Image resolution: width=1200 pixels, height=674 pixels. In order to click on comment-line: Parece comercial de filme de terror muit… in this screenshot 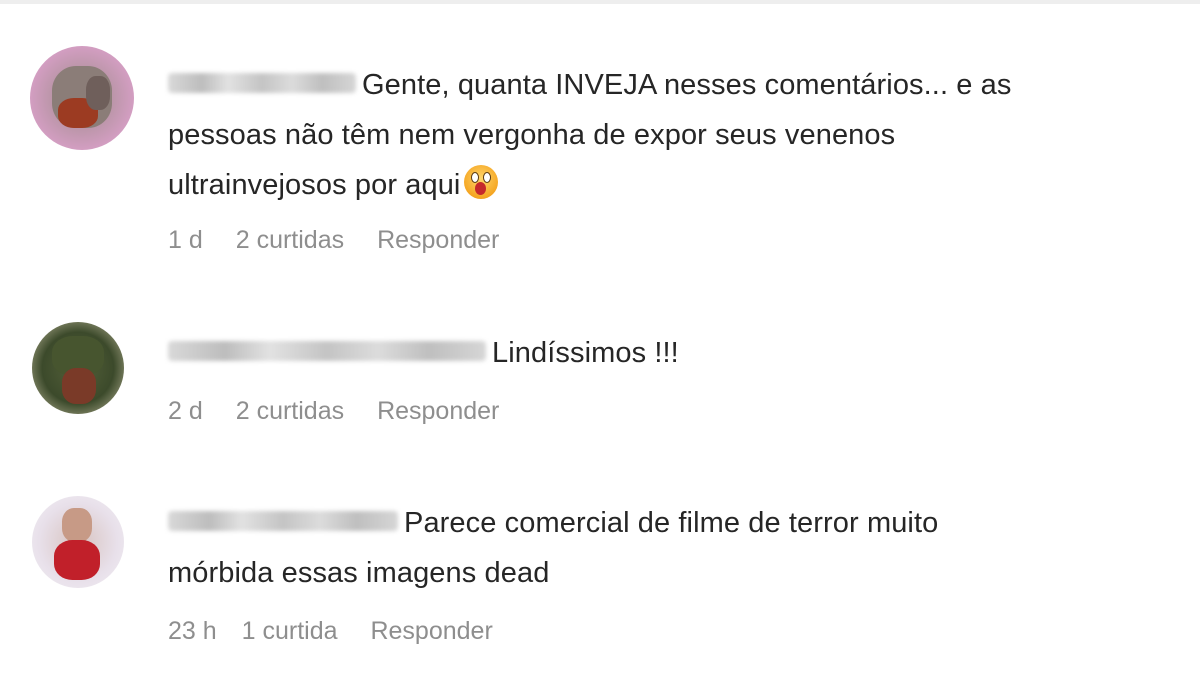, I will do `click(671, 523)`.